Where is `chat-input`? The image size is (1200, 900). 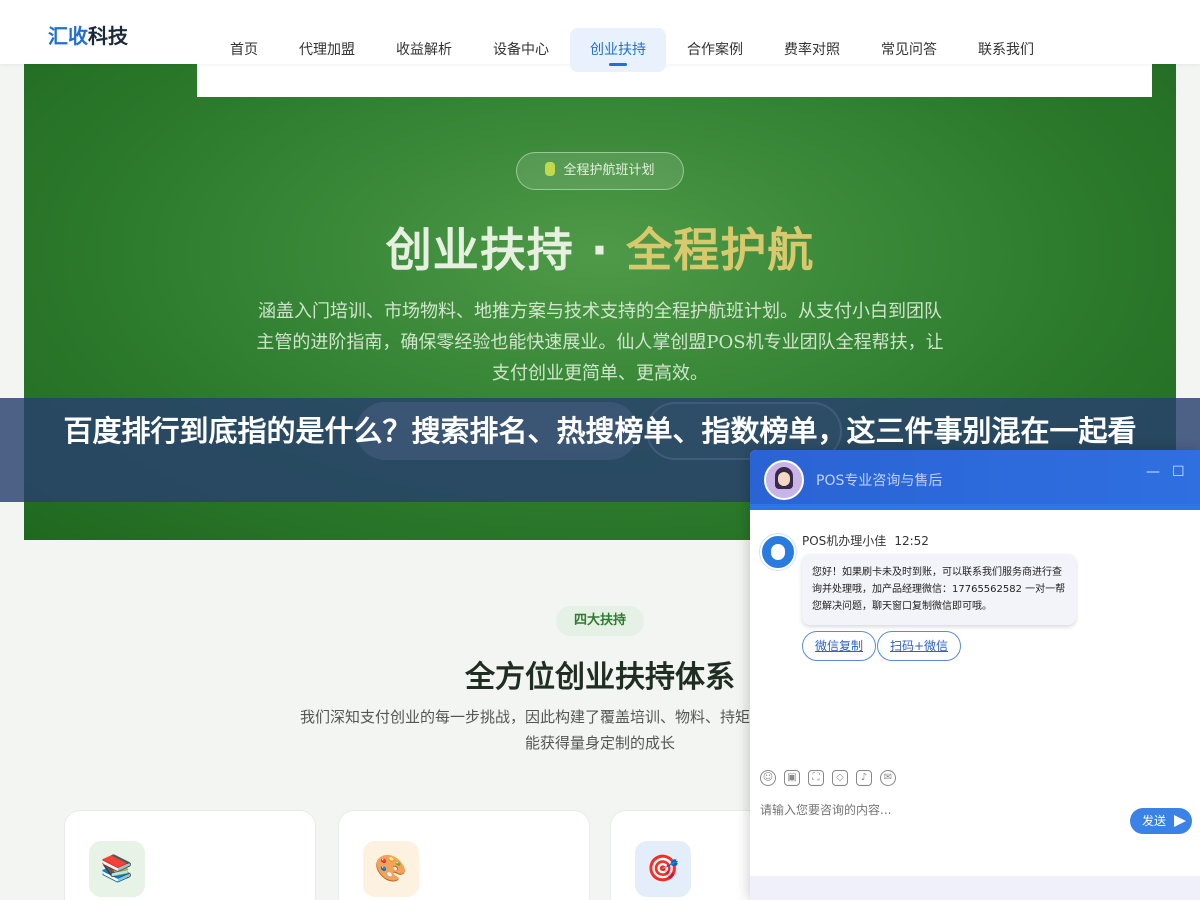 chat-input is located at coordinates (940, 810).